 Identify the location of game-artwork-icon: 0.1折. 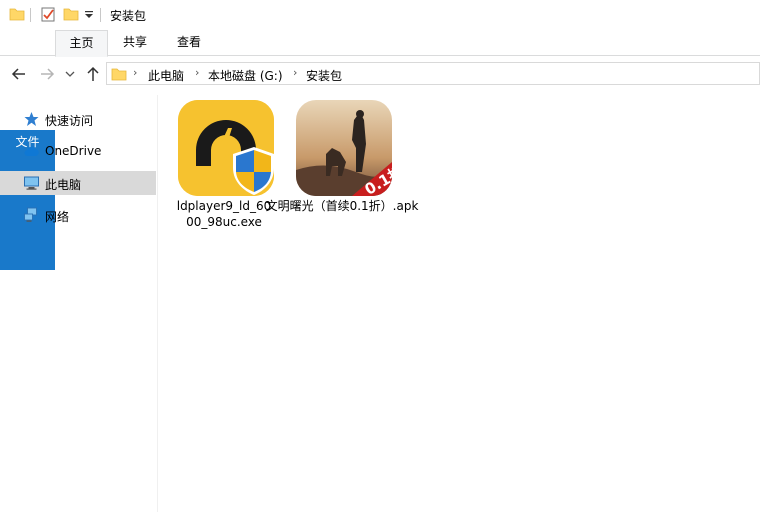
(344, 148).